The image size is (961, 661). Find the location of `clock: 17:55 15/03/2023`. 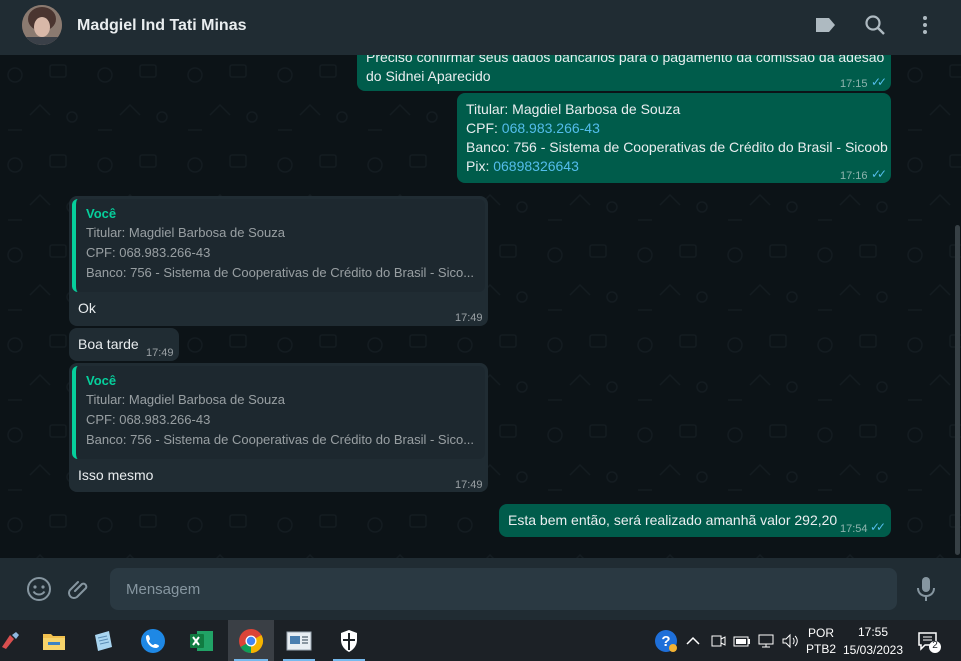

clock: 17:55 15/03/2023 is located at coordinates (873, 640).